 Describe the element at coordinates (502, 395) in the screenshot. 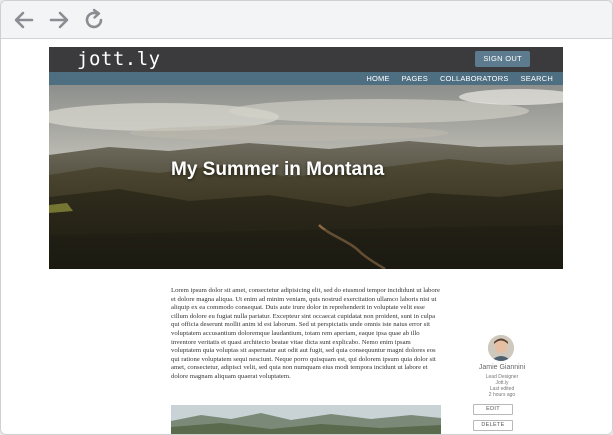

I see `last-edited-time: 2 hours ago` at that location.